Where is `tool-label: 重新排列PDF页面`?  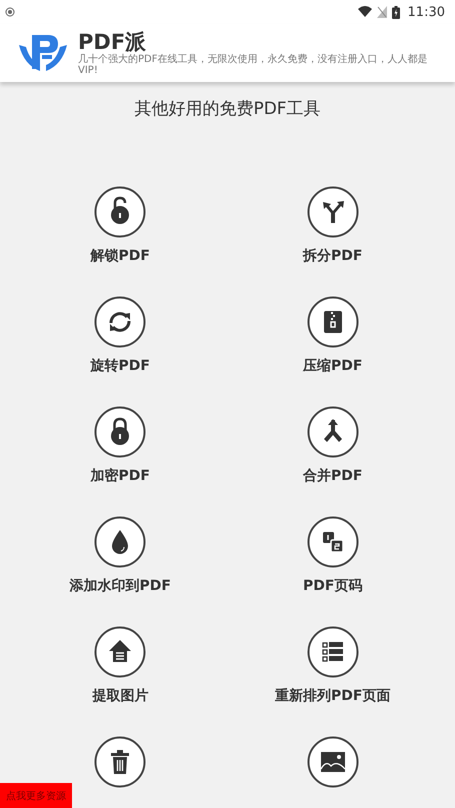 tool-label: 重新排列PDF页面 is located at coordinates (332, 696).